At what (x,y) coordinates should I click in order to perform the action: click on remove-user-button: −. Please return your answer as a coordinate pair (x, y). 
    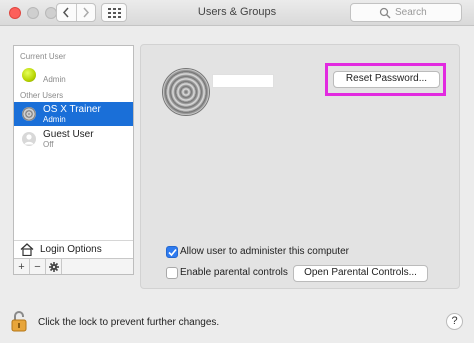
    Looking at the image, I should click on (38, 266).